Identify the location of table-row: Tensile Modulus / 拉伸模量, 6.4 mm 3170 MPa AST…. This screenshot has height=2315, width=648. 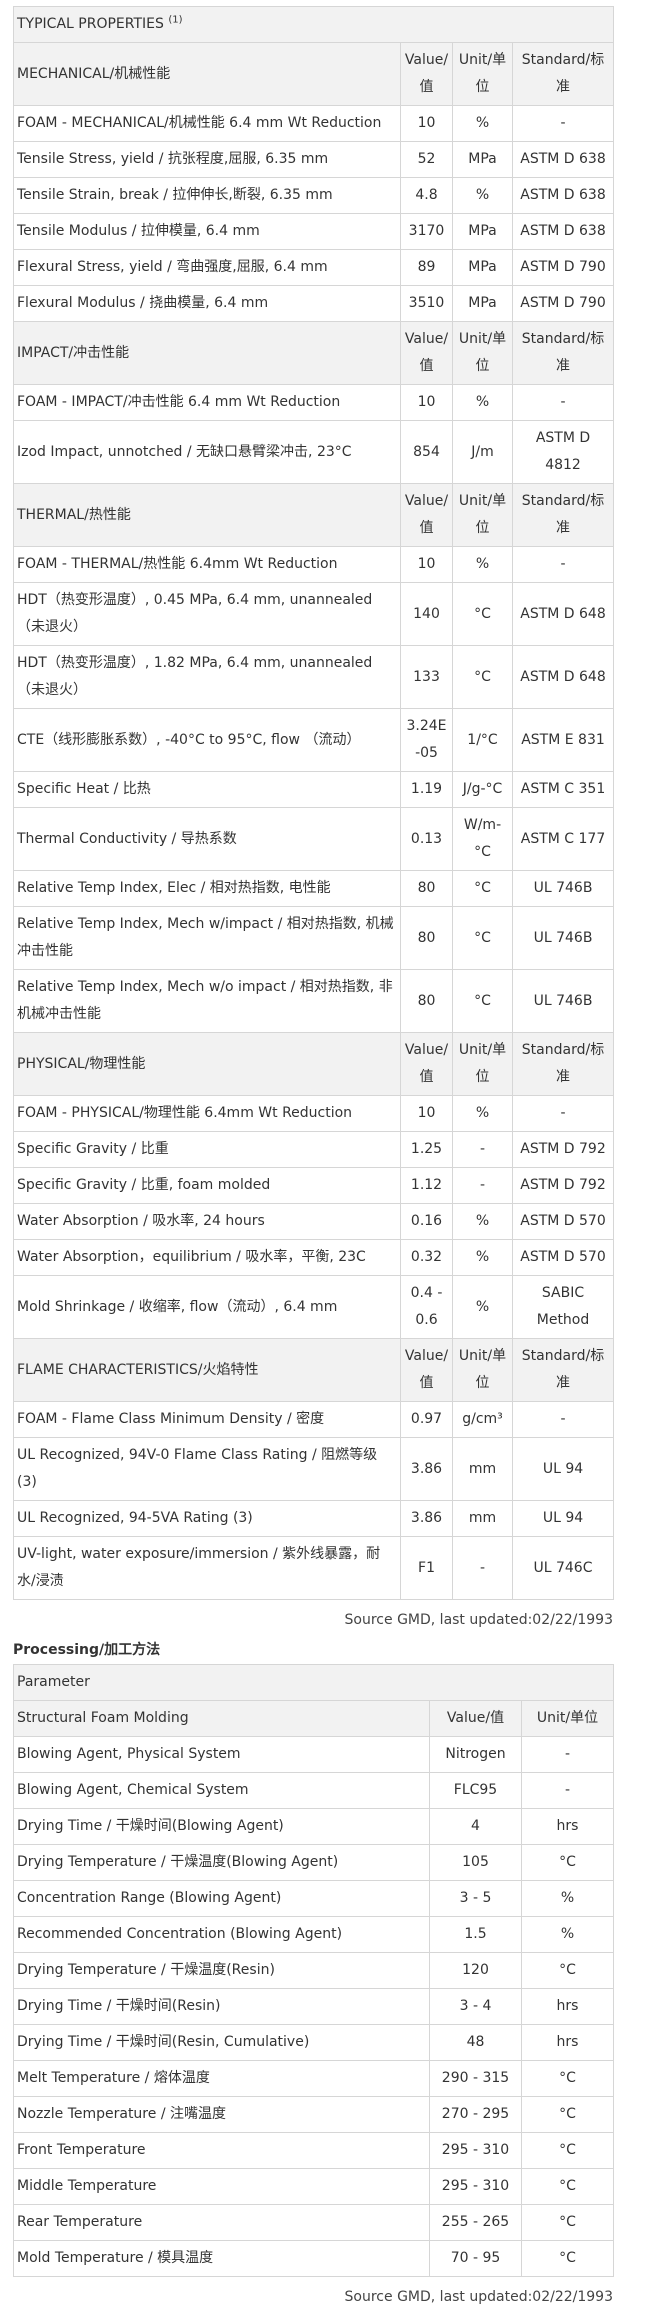
(314, 231).